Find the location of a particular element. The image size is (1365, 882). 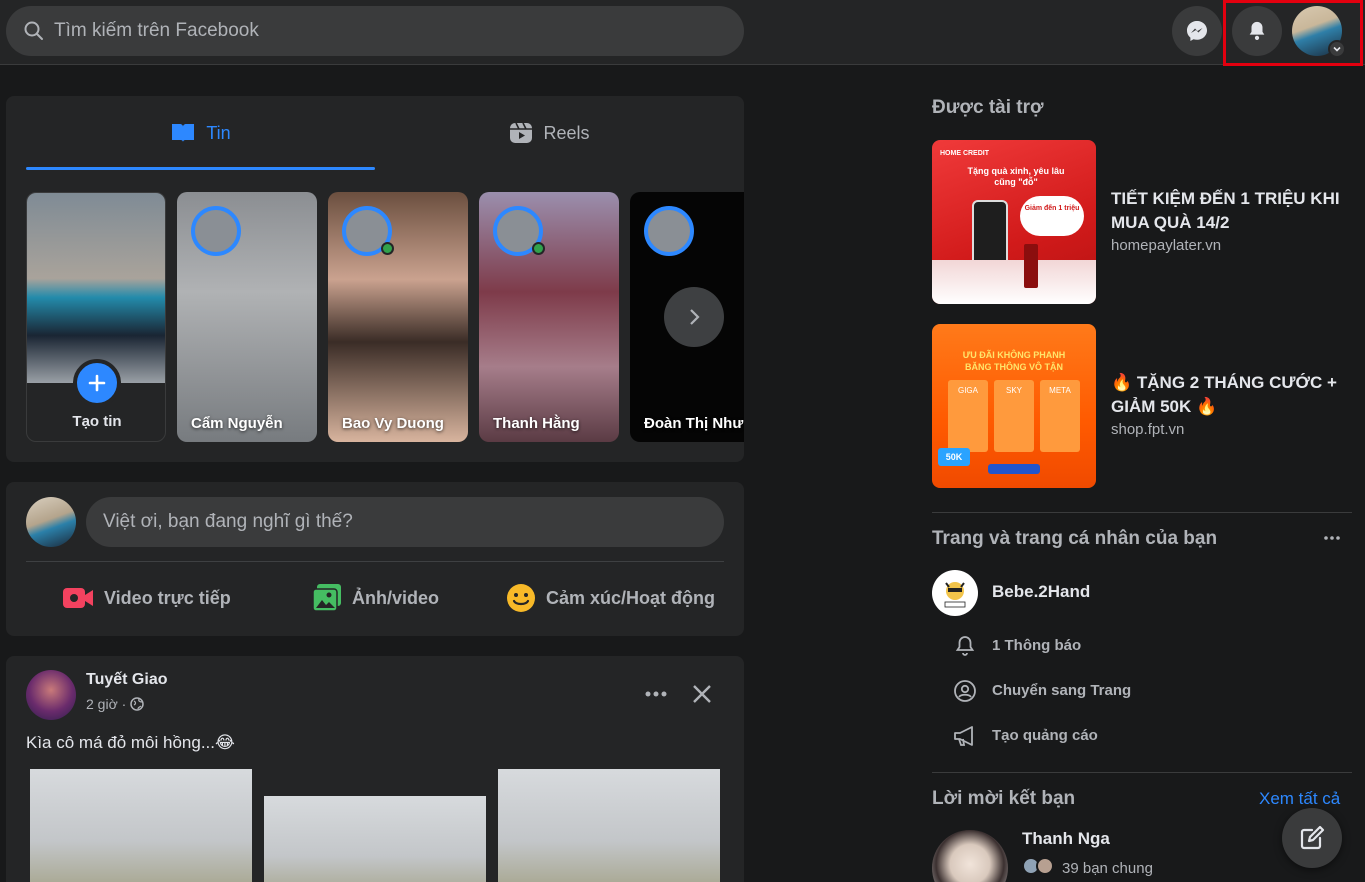

more-options-button is located at coordinates (656, 694).